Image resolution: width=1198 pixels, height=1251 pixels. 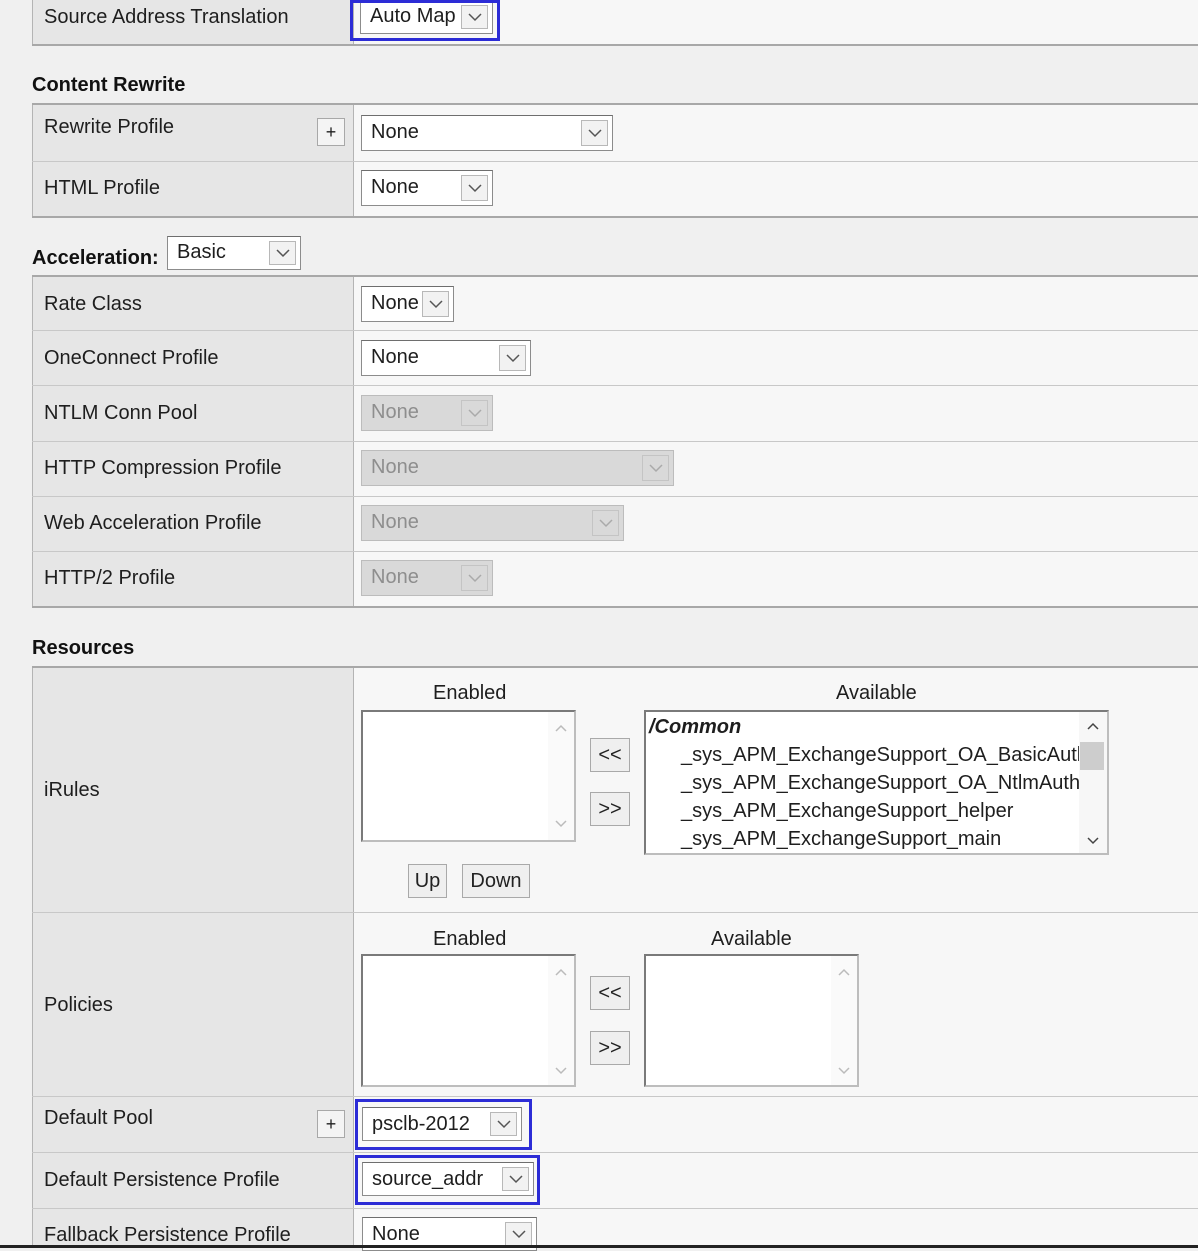 I want to click on ntlm-conn-pool-select: None, so click(x=427, y=413).